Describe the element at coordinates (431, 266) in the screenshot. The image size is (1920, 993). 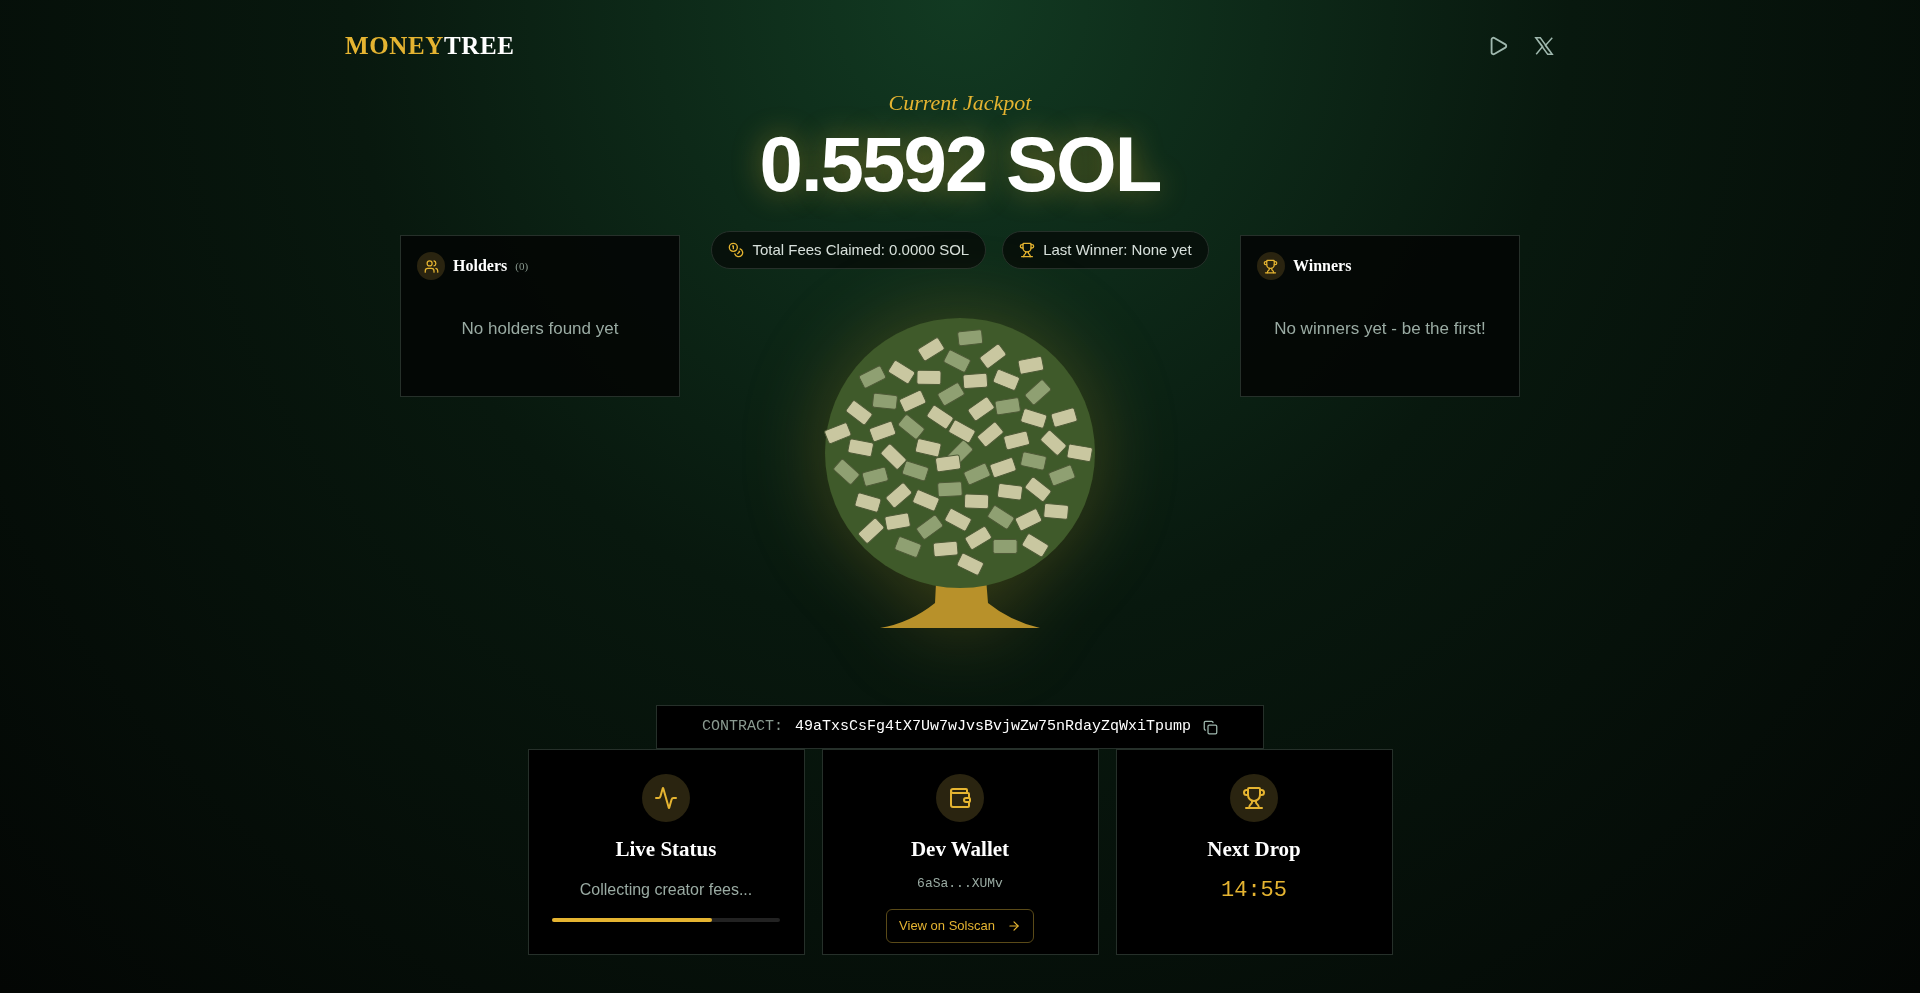
I see `users-icon` at that location.